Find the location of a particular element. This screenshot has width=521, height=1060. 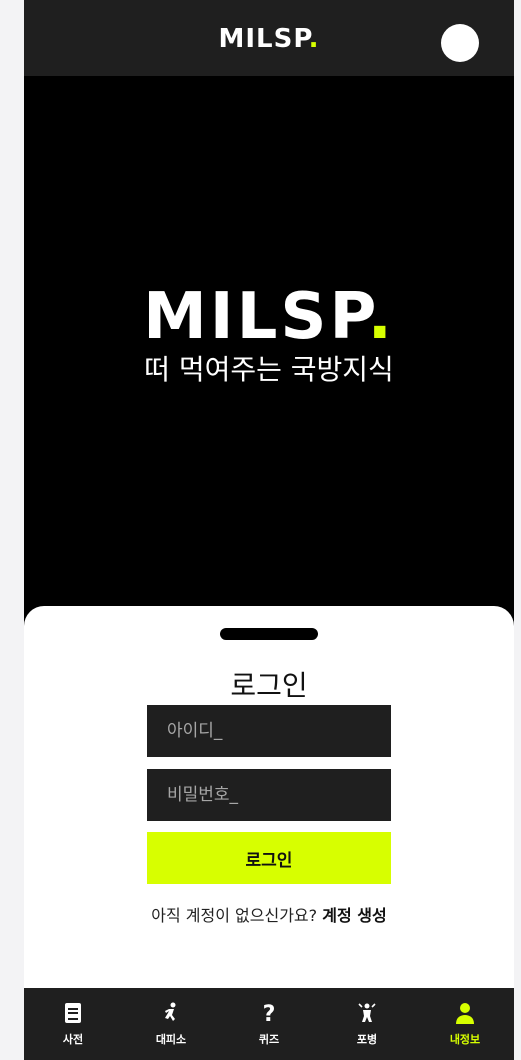

login-title: 로그인 is located at coordinates (269, 685).